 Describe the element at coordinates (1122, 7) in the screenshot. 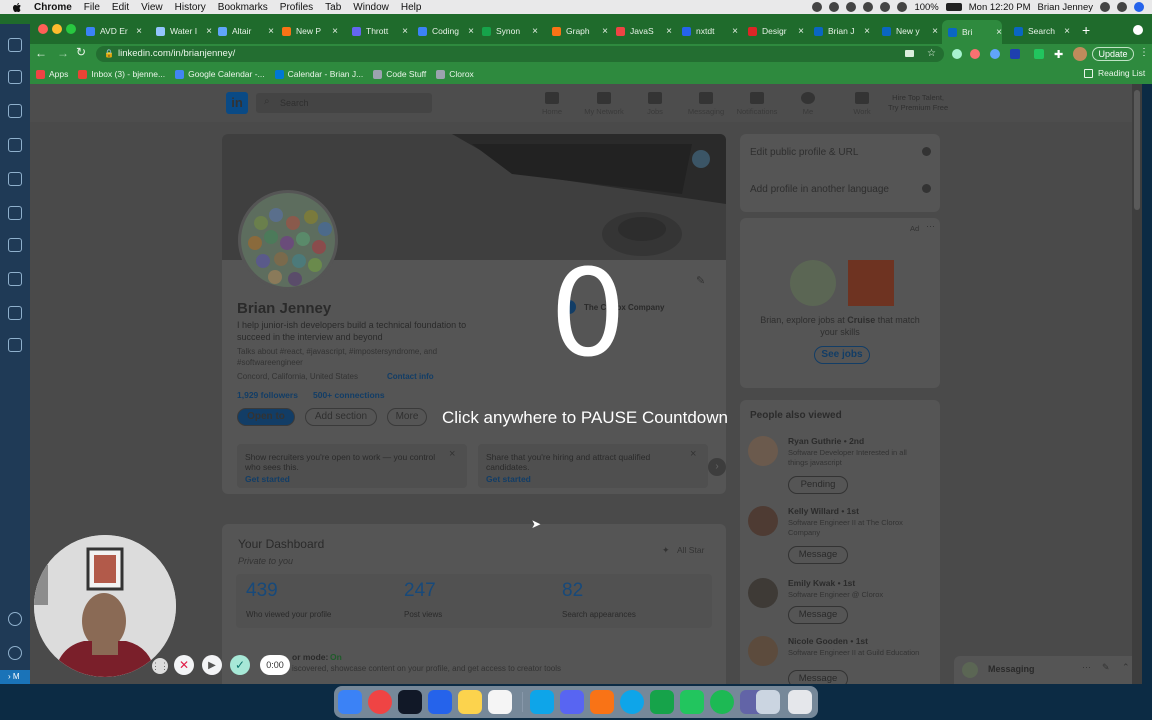

I see `control-center-icon` at that location.